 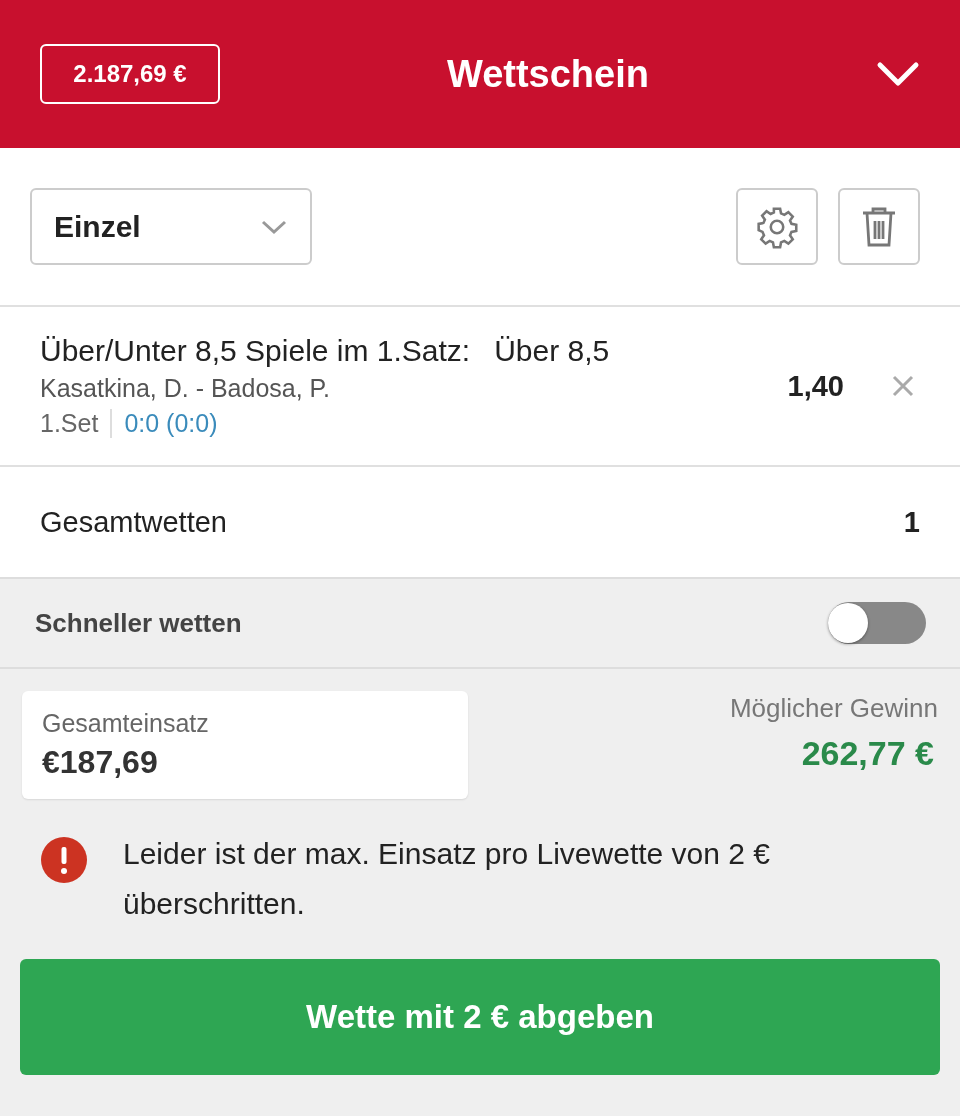 What do you see at coordinates (877, 623) in the screenshot?
I see `quick-bet-toggle` at bounding box center [877, 623].